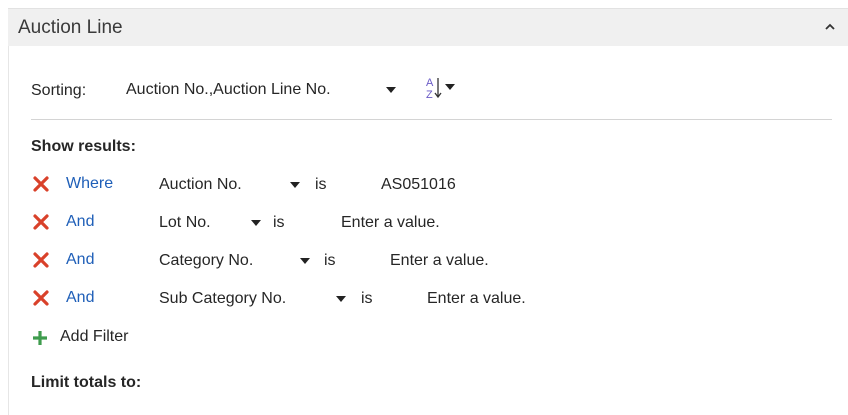  Describe the element at coordinates (89, 184) in the screenshot. I see `filter-connector: Where` at that location.